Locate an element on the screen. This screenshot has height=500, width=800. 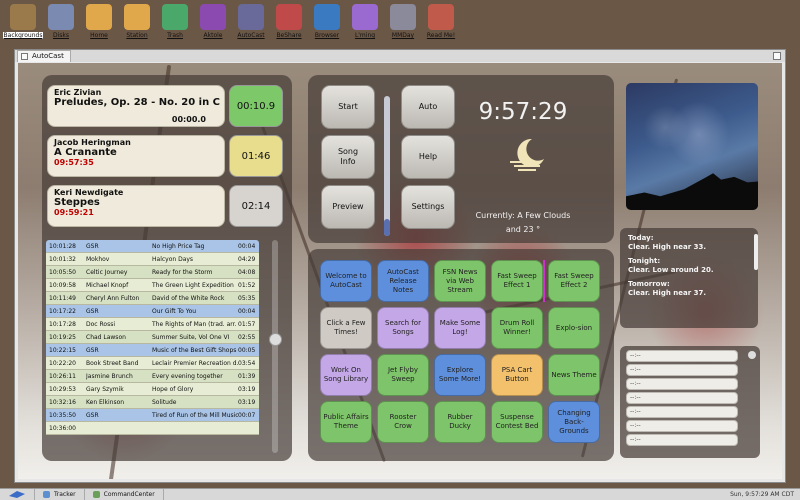
taskbar: Tracker CommandCenter Sun, 9:57:29 AM CDT is located at coordinates (400, 494).